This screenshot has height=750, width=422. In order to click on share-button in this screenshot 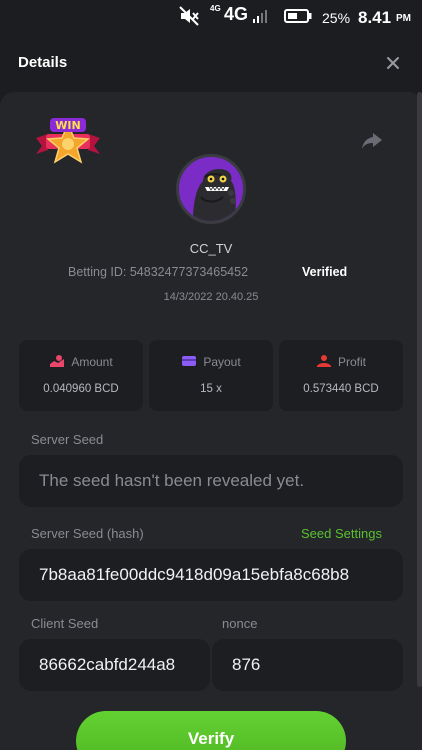, I will do `click(372, 143)`.